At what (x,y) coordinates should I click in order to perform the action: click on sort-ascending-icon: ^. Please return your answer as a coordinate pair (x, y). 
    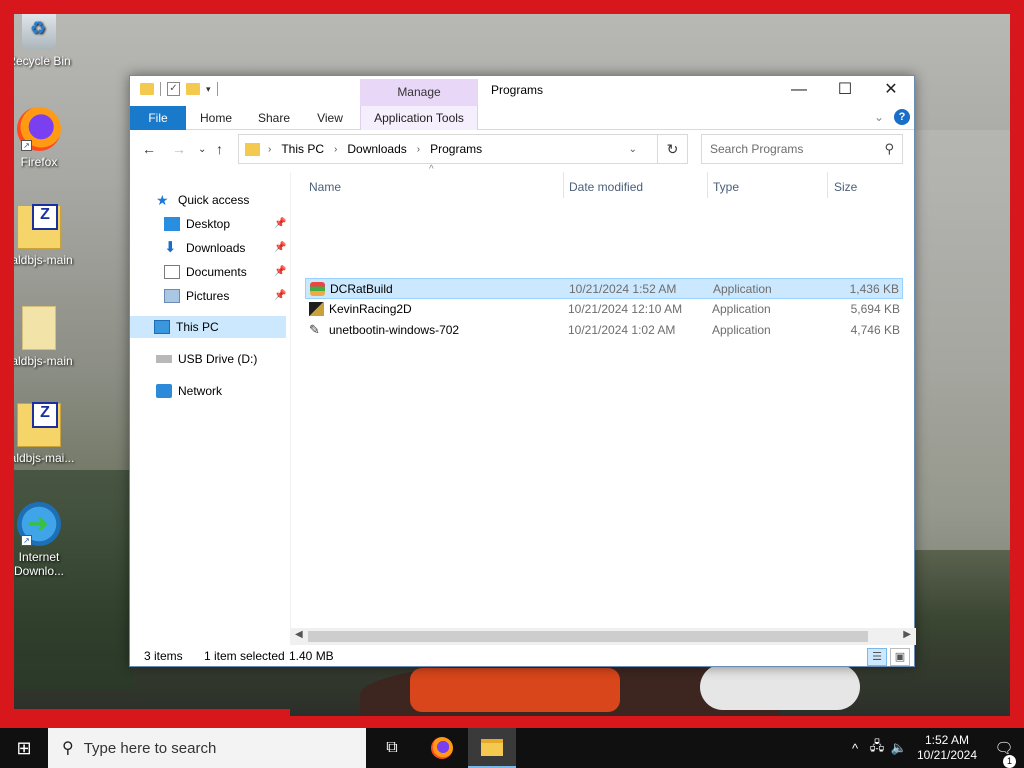
    Looking at the image, I should click on (431, 169).